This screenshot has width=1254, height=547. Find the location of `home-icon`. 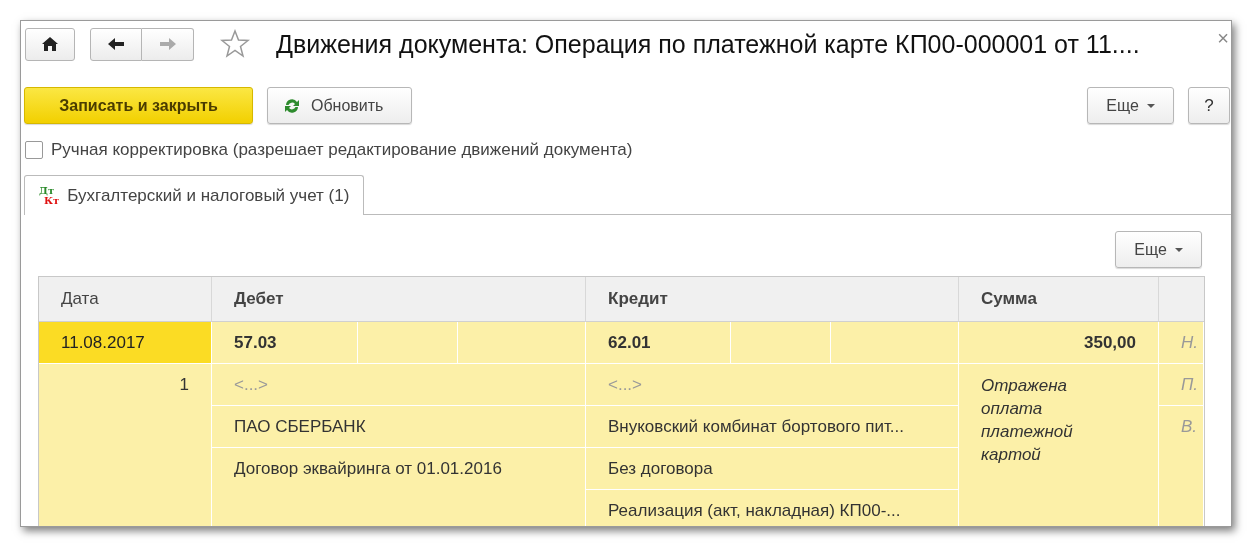

home-icon is located at coordinates (50, 44).